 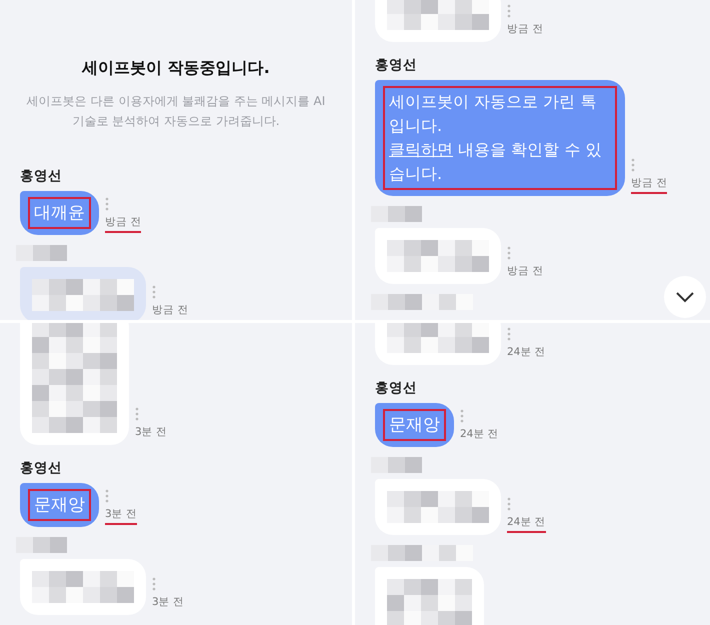 What do you see at coordinates (176, 68) in the screenshot?
I see `notice-title: 세이프봇이 작동중입니다.` at bounding box center [176, 68].